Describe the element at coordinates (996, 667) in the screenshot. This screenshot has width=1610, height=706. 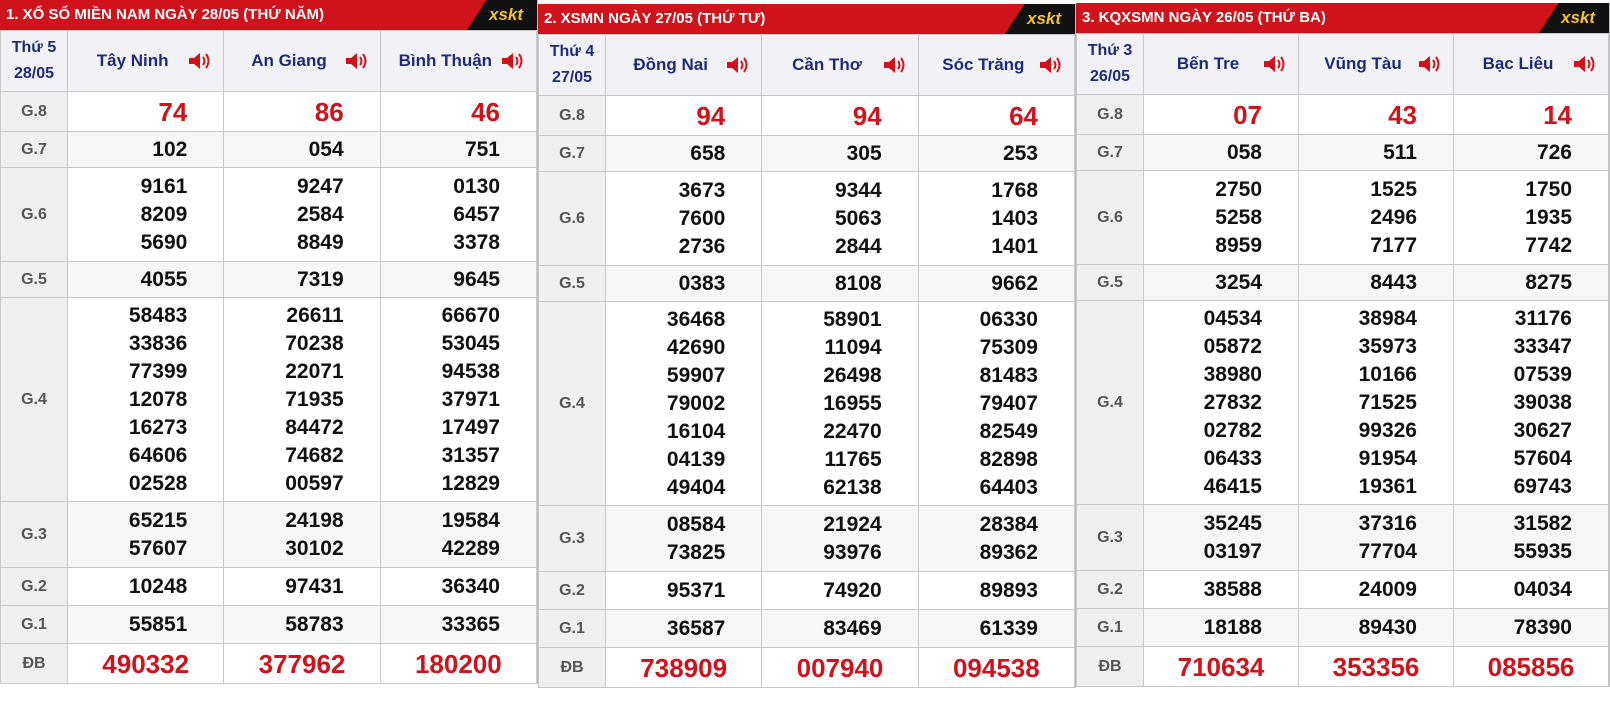
I see `prize-number: 094538` at that location.